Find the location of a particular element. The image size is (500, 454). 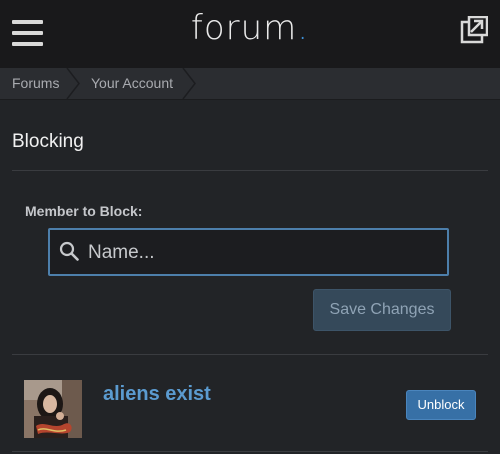

page-title: Blocking is located at coordinates (48, 141).